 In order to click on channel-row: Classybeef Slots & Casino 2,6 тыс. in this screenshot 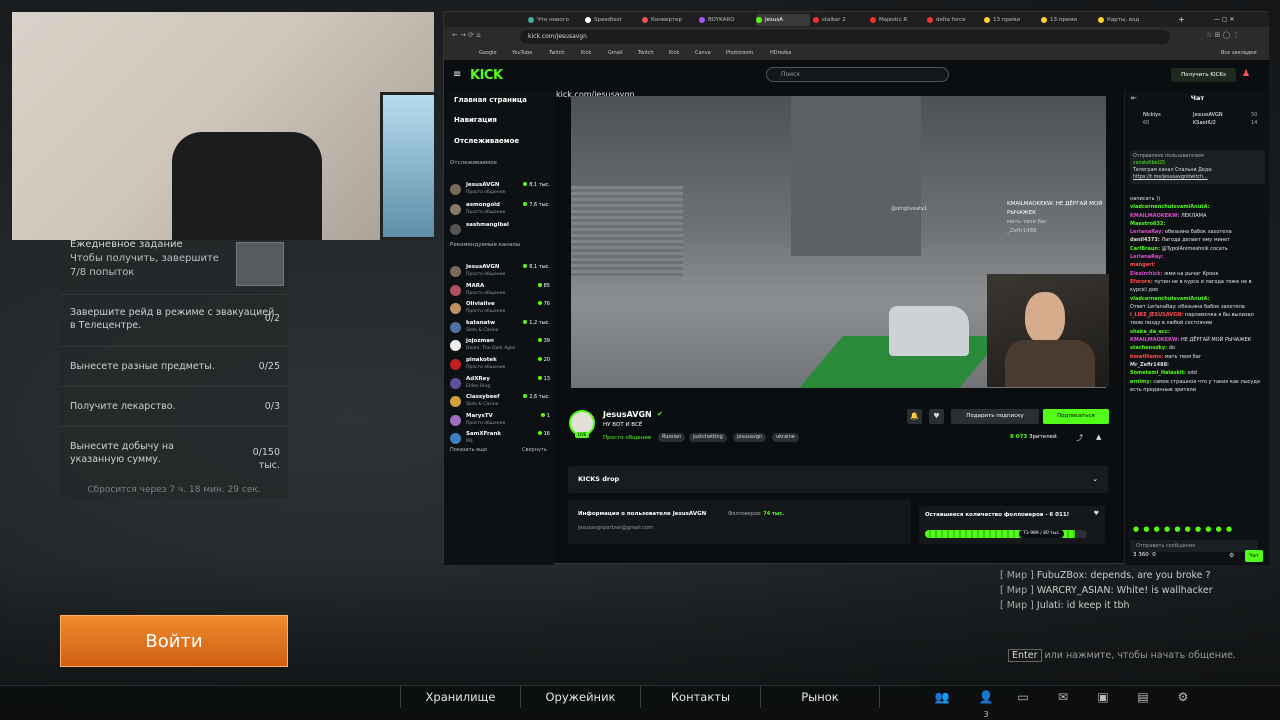, I will do `click(500, 403)`.